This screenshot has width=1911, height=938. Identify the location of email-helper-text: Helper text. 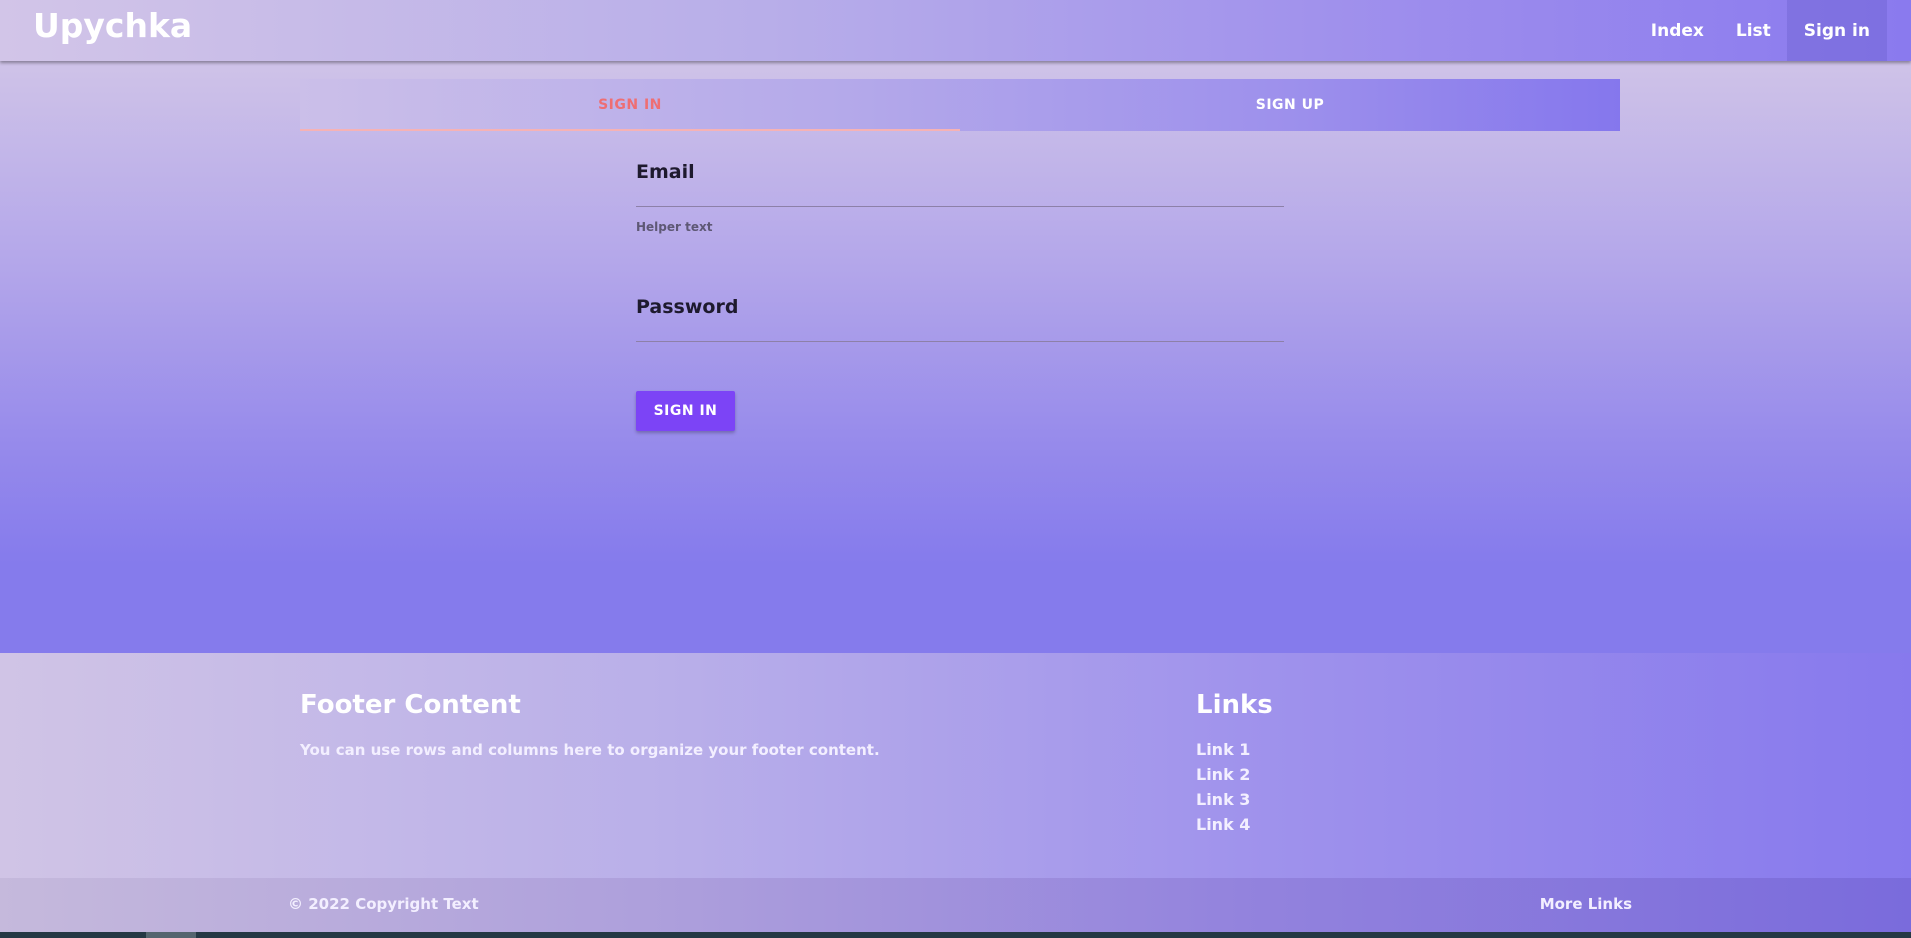
(674, 227).